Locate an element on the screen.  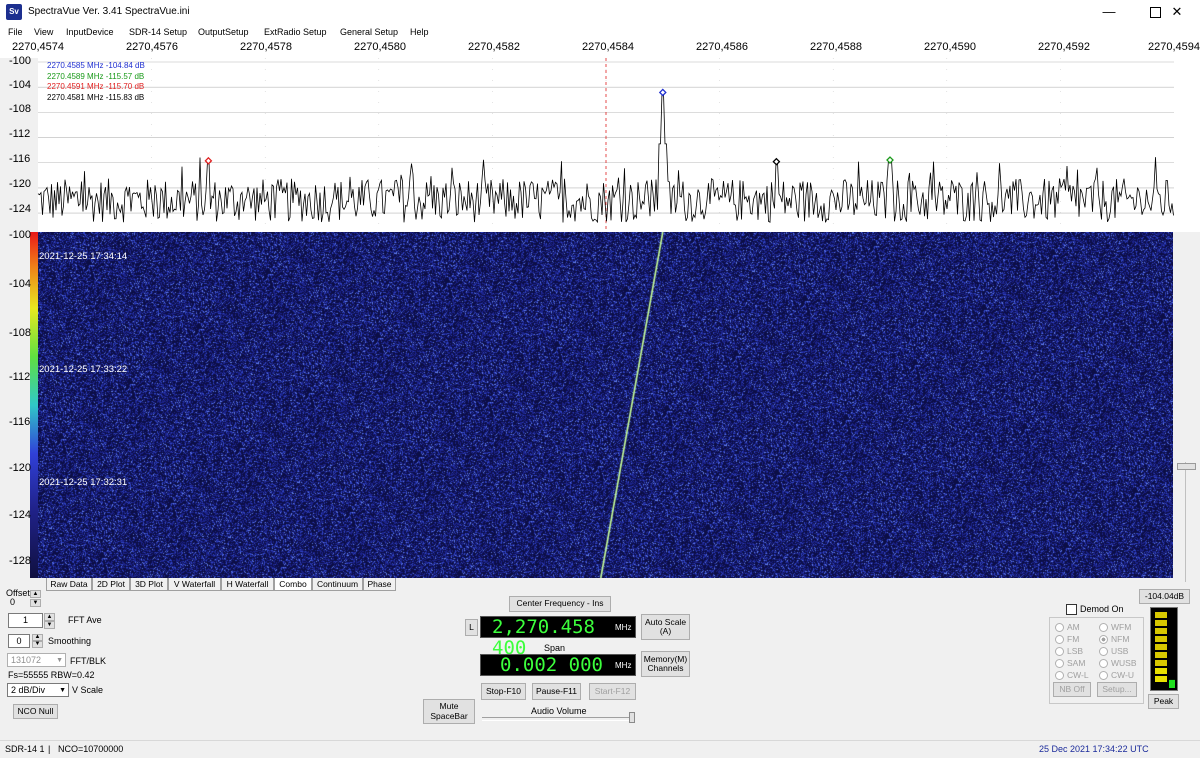
mode-lsb: LSB is located at coordinates (1069, 651).